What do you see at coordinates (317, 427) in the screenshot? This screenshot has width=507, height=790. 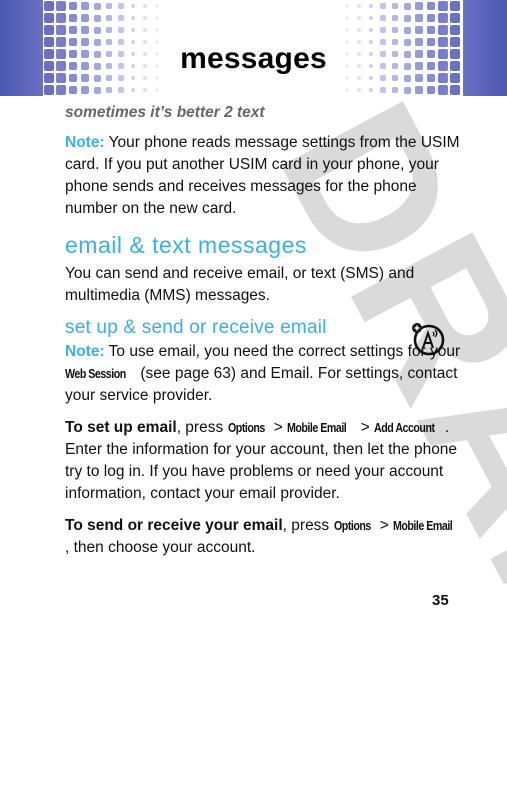 I see `key-mobile-email: Mobile Email` at bounding box center [317, 427].